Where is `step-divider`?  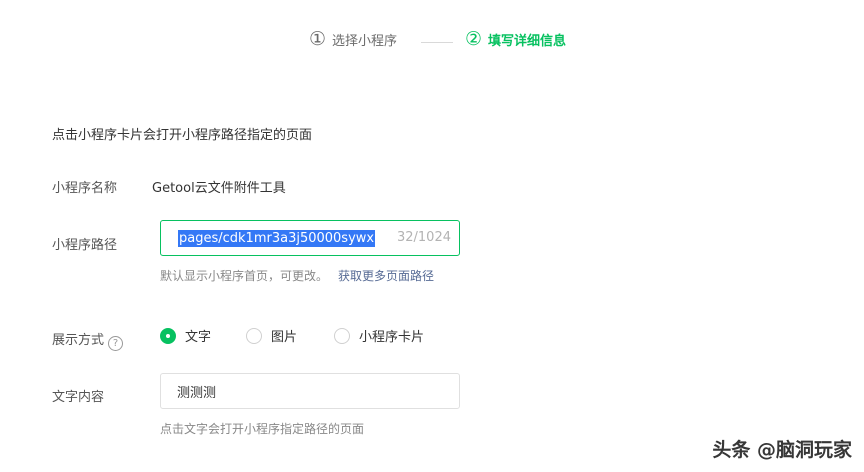
step-divider is located at coordinates (437, 42).